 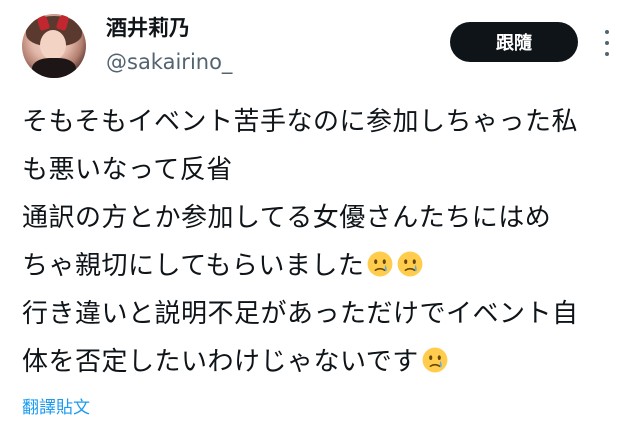 I want to click on tweet-line-text: そもそもイベント苦手なのに参加しちゃった私, so click(x=300, y=122).